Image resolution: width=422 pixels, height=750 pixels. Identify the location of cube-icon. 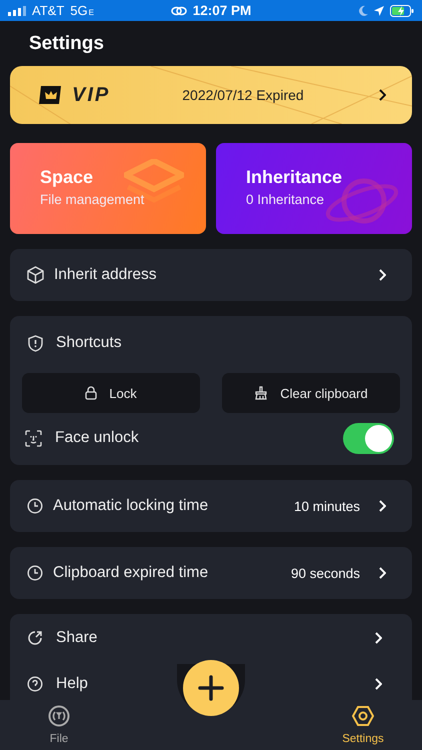
(35, 275).